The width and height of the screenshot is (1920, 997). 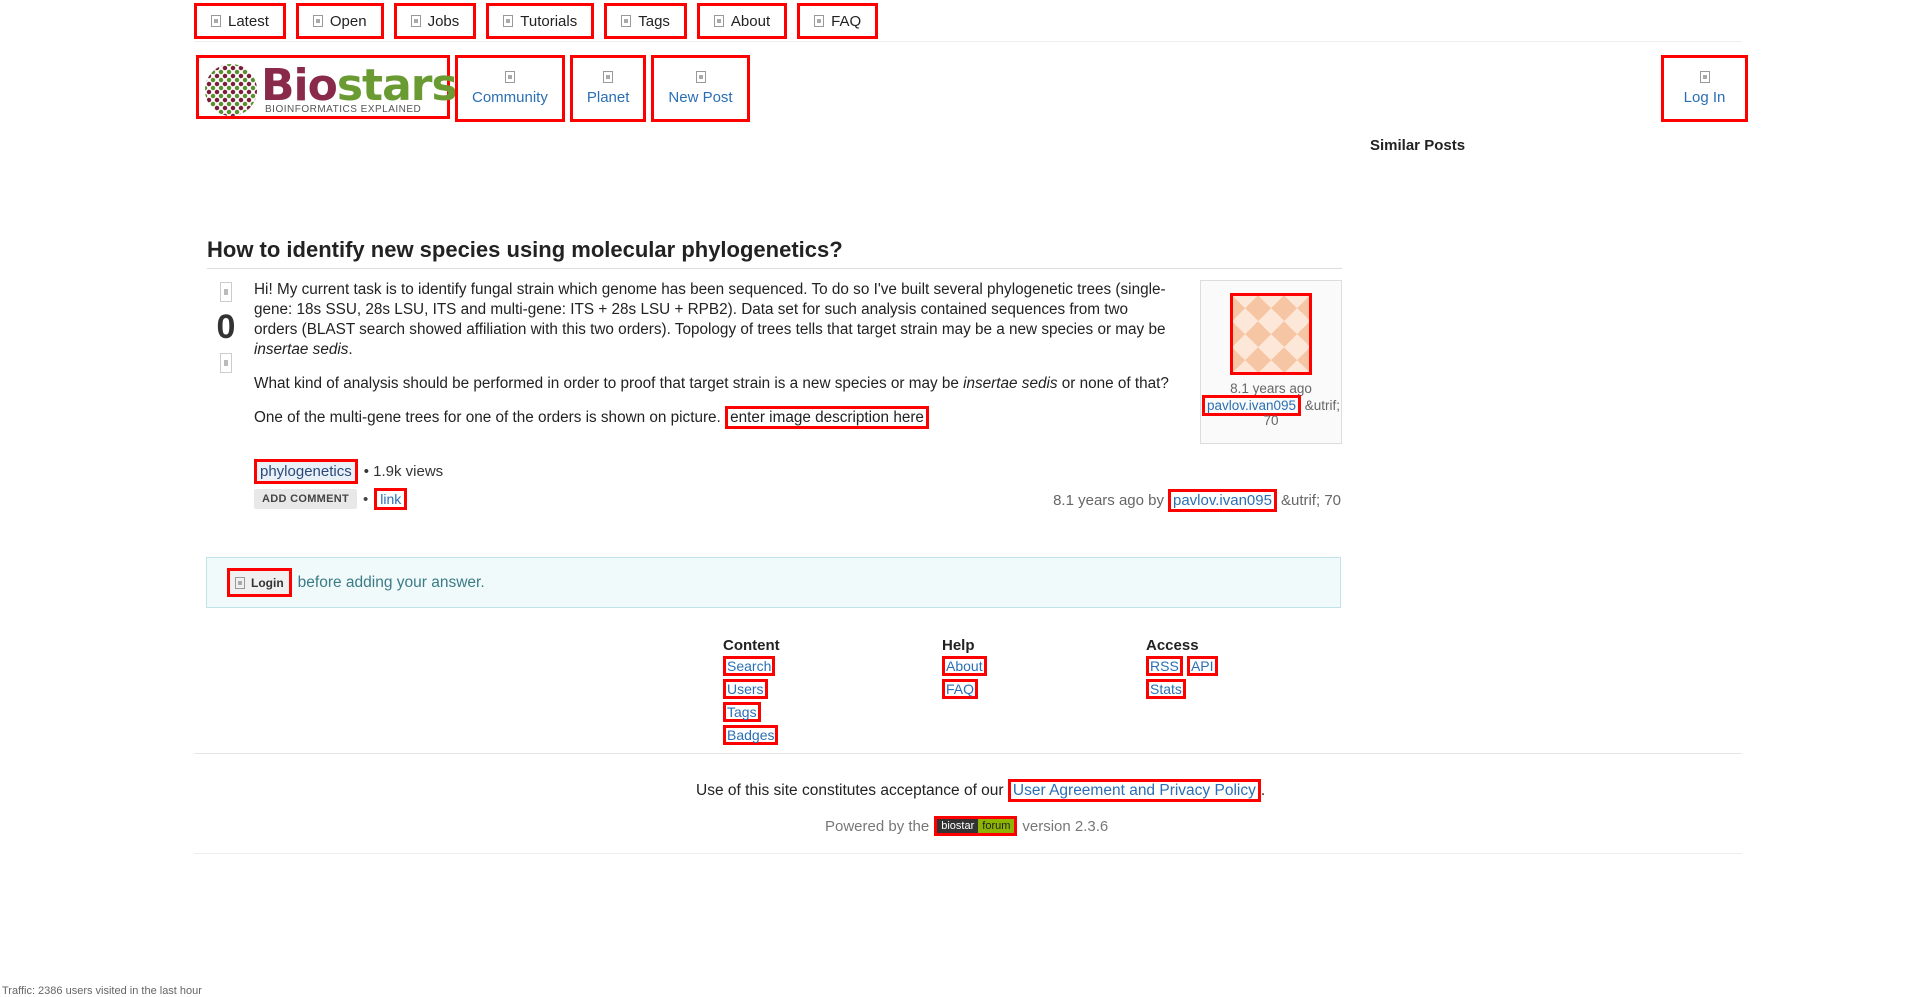 What do you see at coordinates (306, 471) in the screenshot?
I see `tag-phylogenetics: phylogenetics` at bounding box center [306, 471].